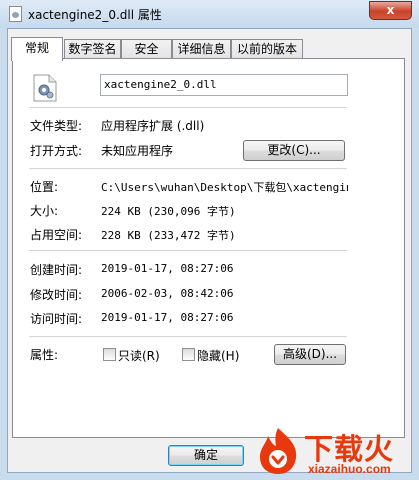  Describe the element at coordinates (206, 455) in the screenshot. I see `ok-button: 确定` at that location.